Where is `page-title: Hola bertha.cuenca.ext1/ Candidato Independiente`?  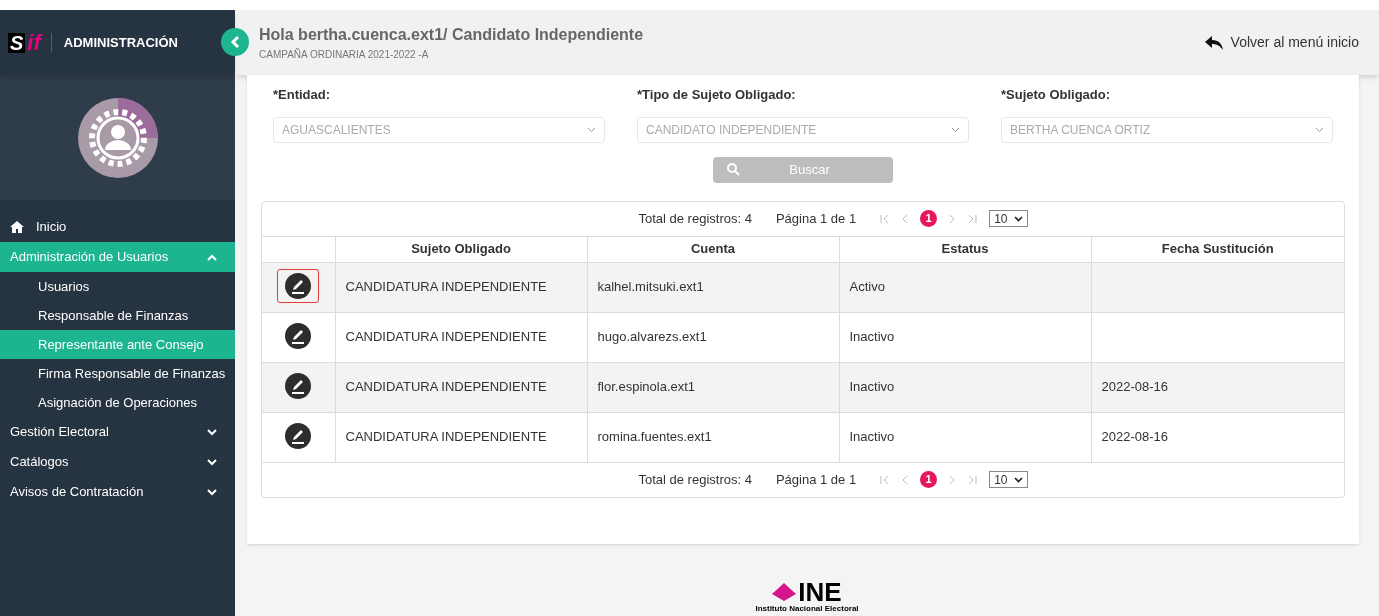 page-title: Hola bertha.cuenca.ext1/ Candidato Independiente is located at coordinates (451, 35).